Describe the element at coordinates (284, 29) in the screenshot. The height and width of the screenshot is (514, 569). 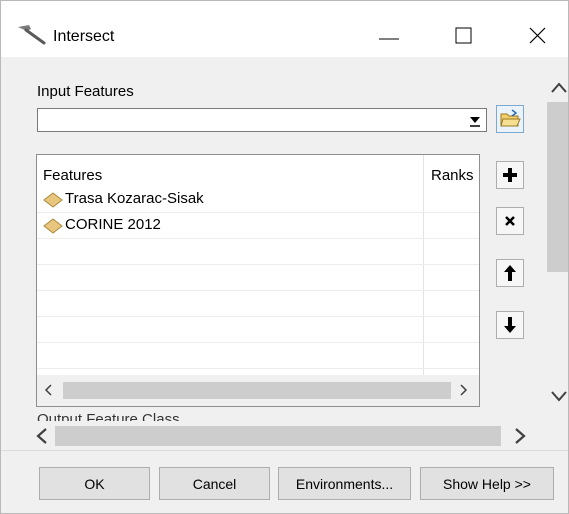
I see `title-bar: Intersect` at that location.